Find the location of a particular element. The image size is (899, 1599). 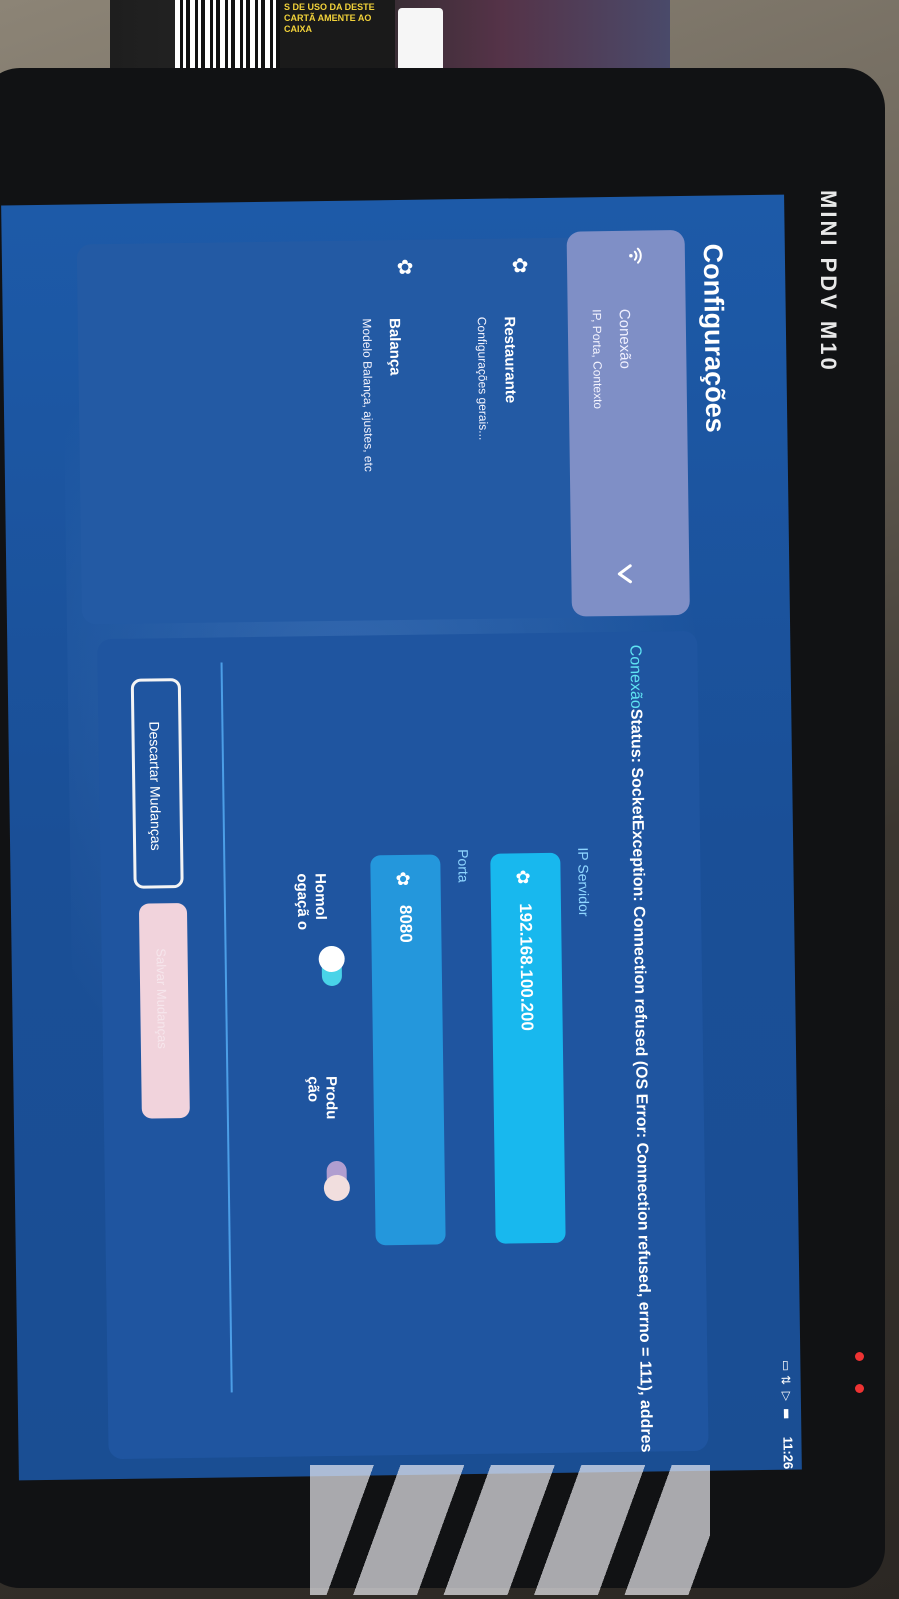

discard-label: Descartar Mudanças is located at coordinates (155, 786).